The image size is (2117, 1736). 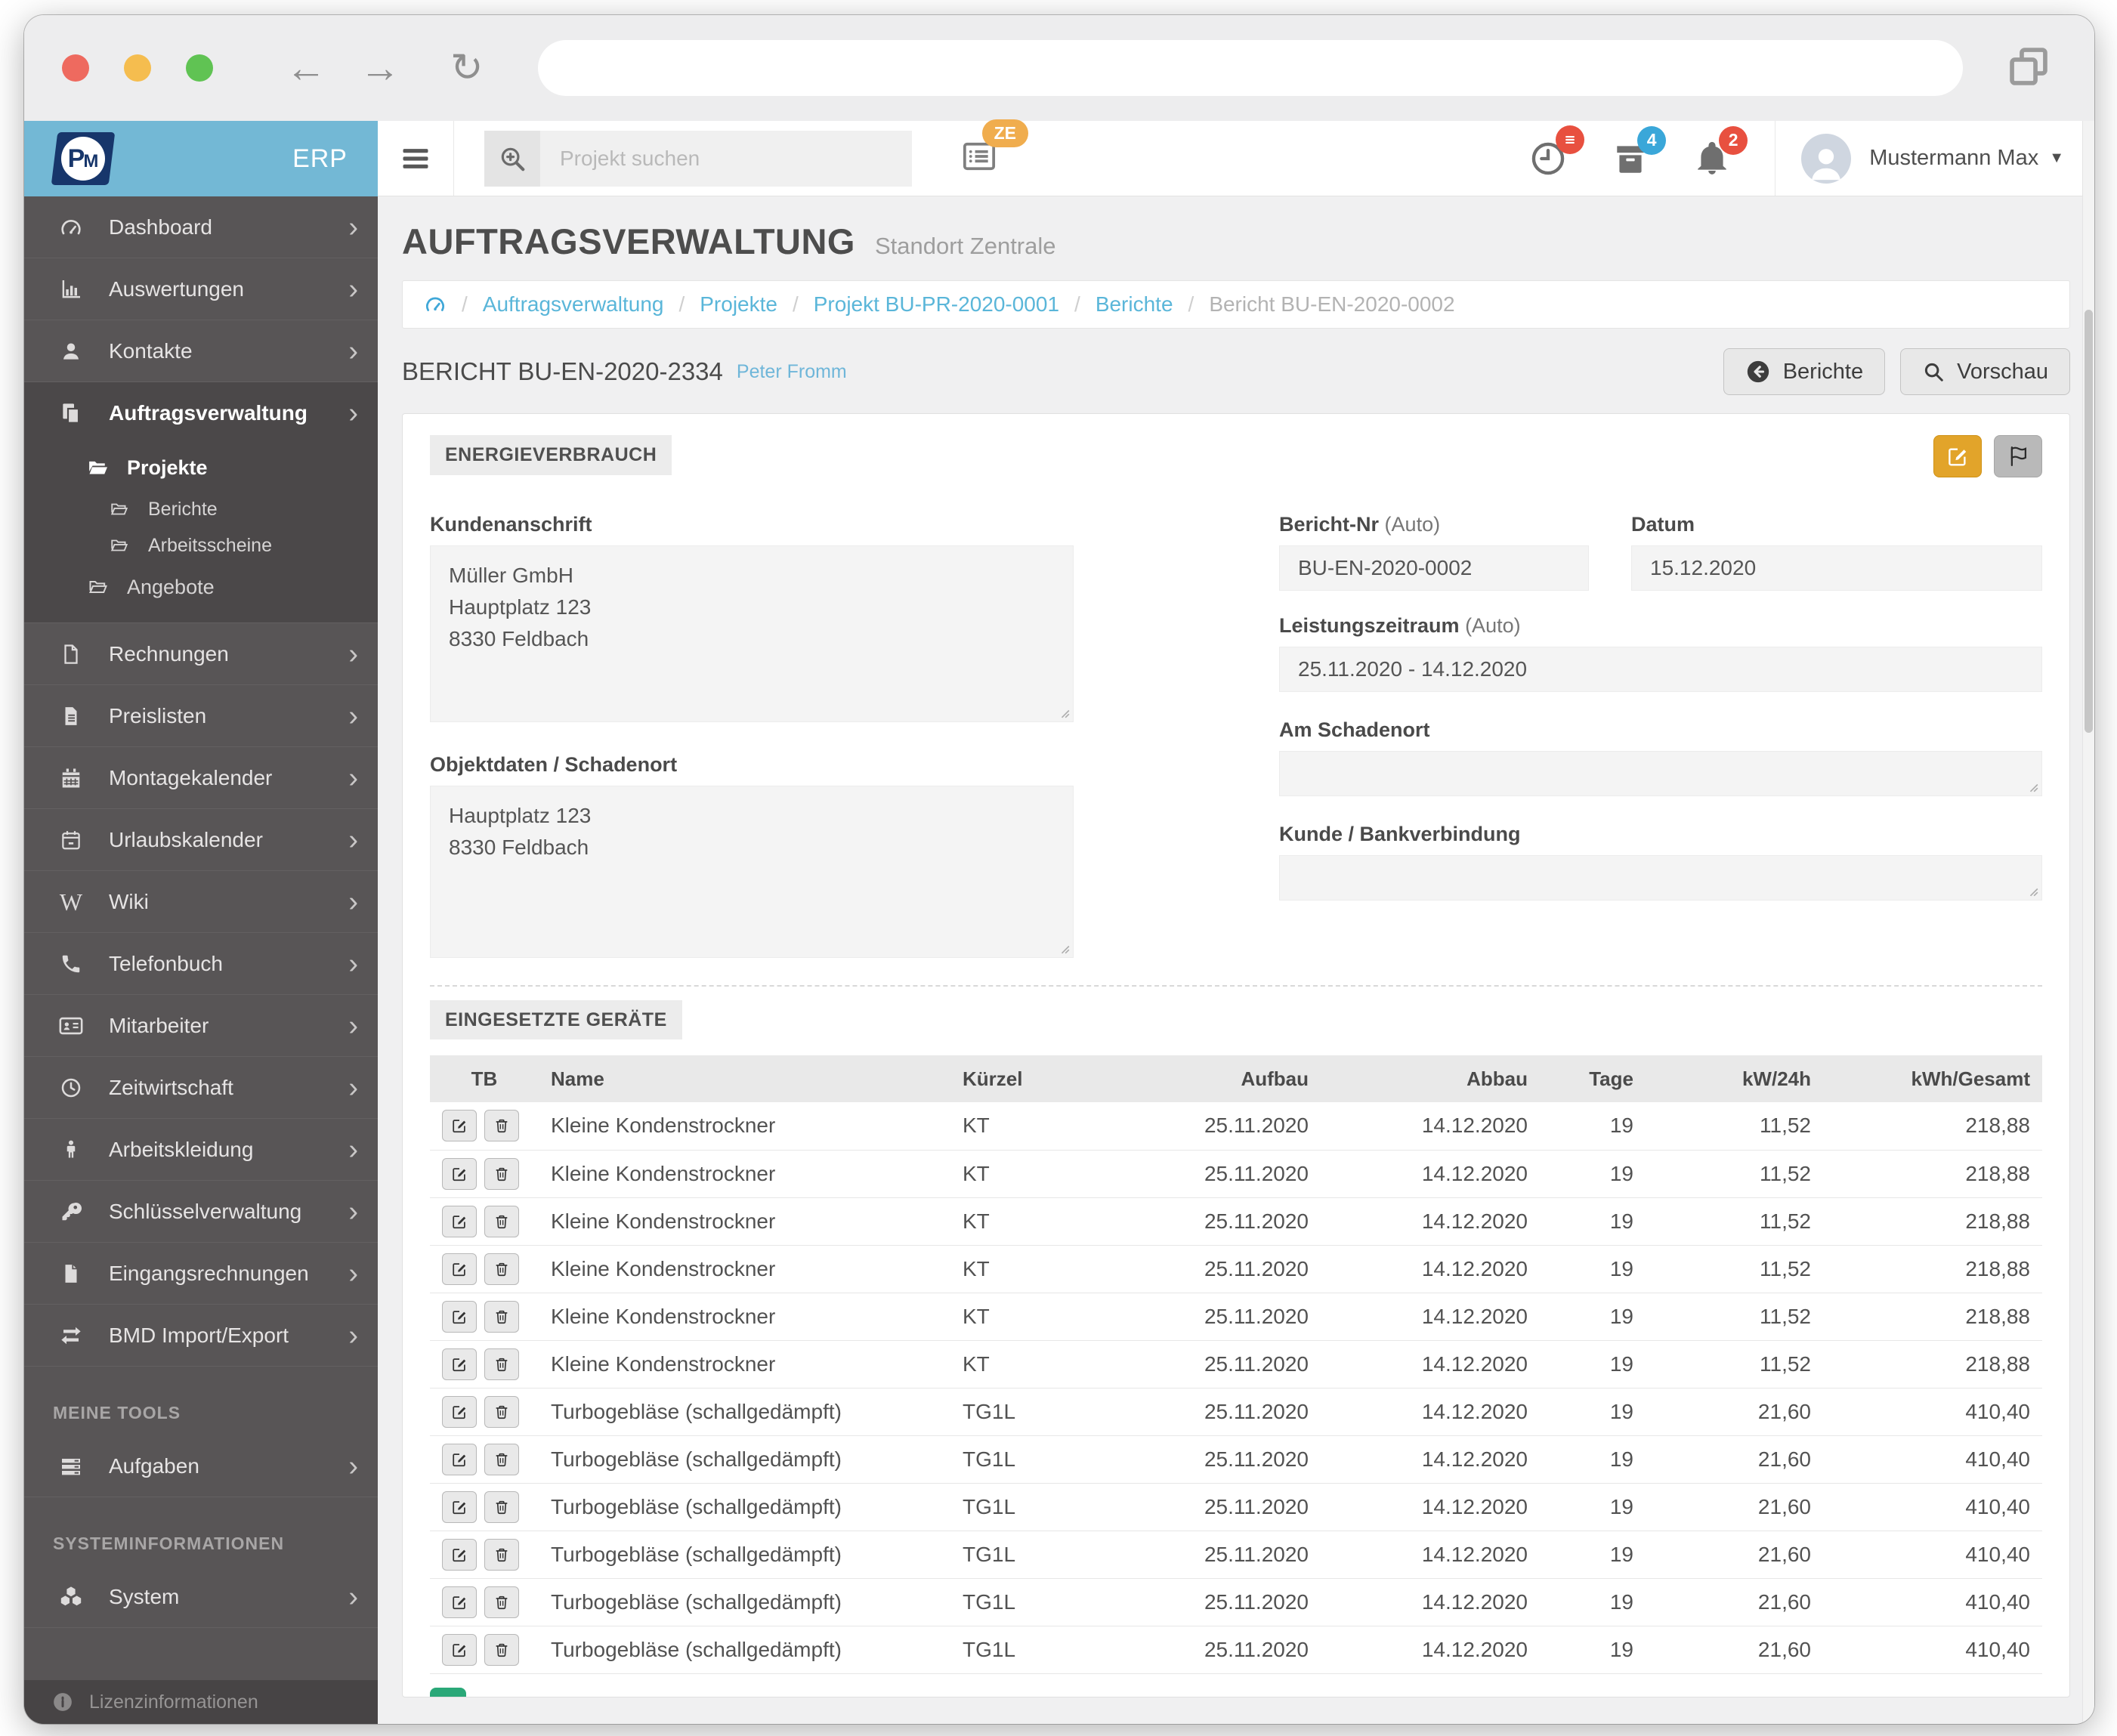 I want to click on sidebar-item-mitarbeiter: Mitarbeiter ›, so click(x=201, y=1026).